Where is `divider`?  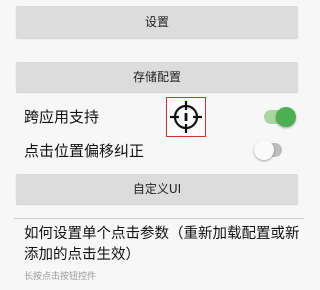
divider is located at coordinates (159, 218).